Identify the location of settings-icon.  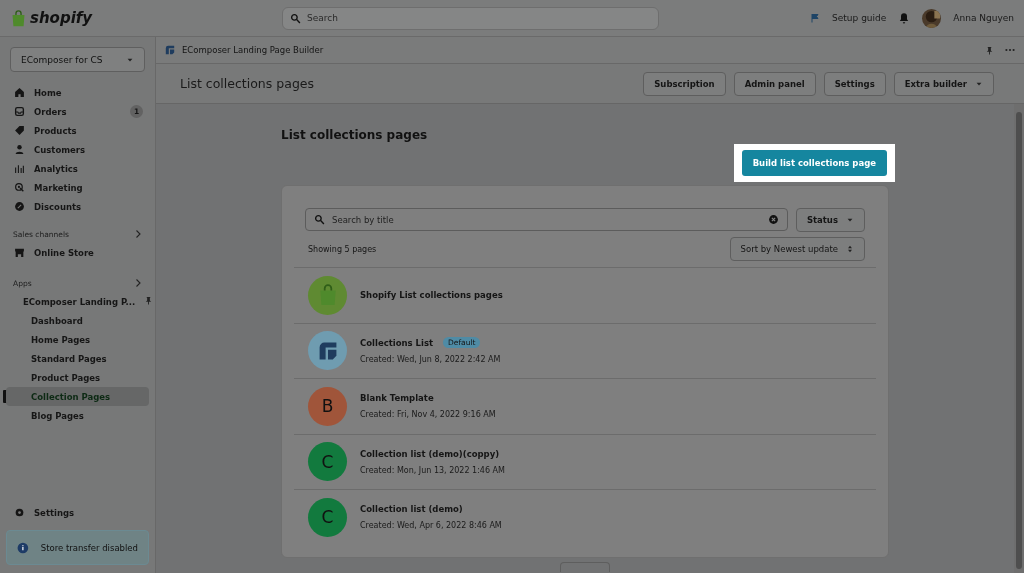
(19, 512).